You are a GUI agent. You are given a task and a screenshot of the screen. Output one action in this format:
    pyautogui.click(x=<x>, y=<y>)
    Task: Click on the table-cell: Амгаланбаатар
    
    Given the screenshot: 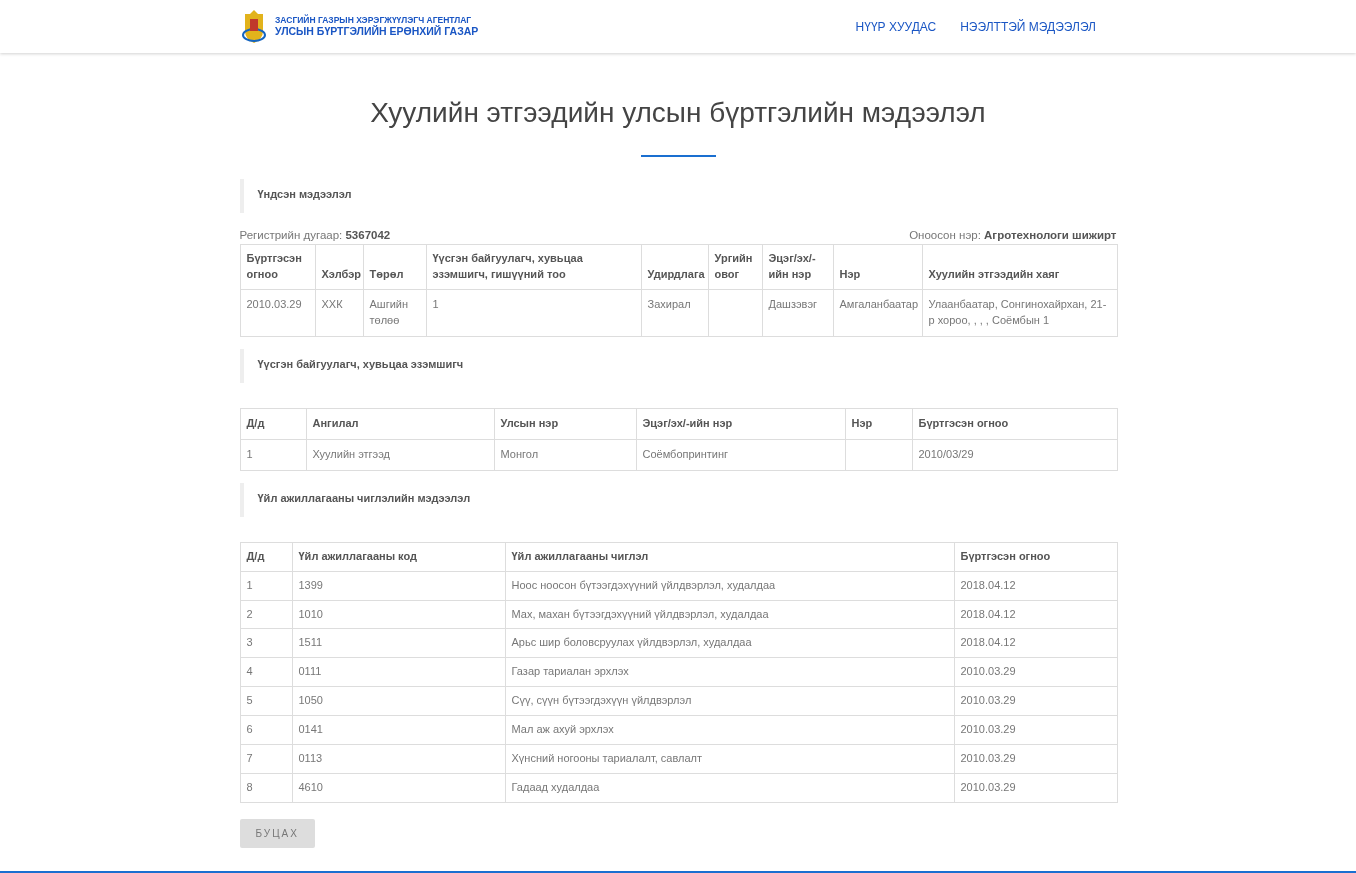 What is the action you would take?
    pyautogui.click(x=877, y=313)
    